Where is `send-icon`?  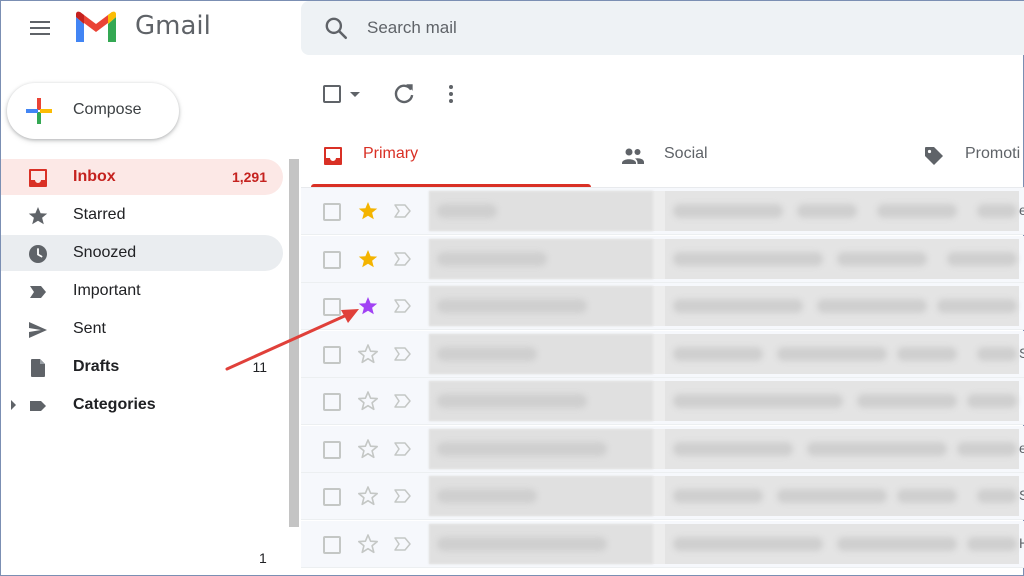
send-icon is located at coordinates (38, 330).